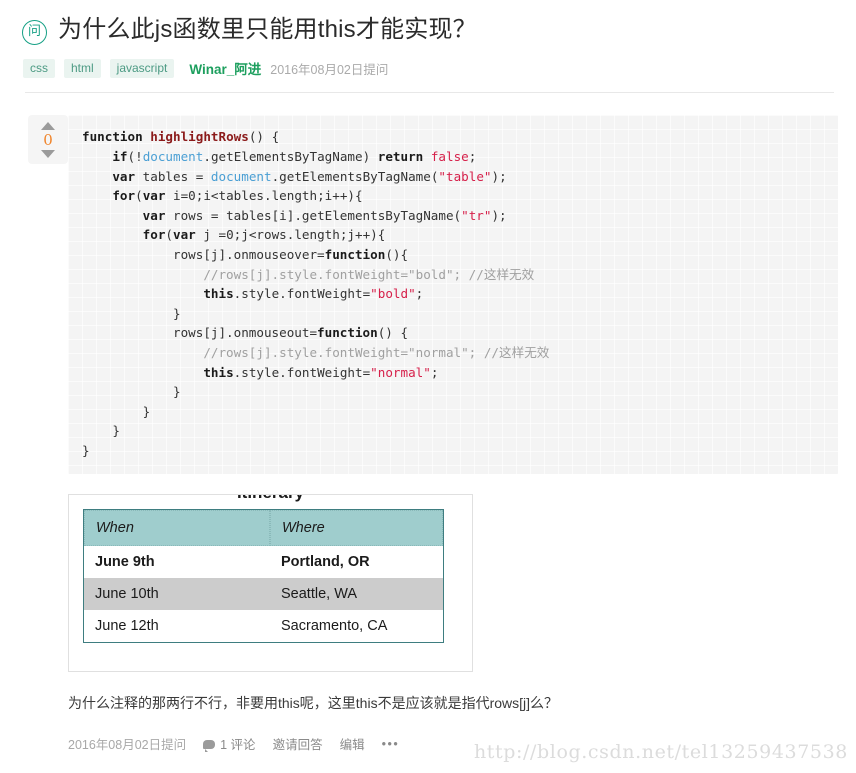 This screenshot has width=856, height=773. Describe the element at coordinates (34, 434) in the screenshot. I see `vote-column: 0` at that location.